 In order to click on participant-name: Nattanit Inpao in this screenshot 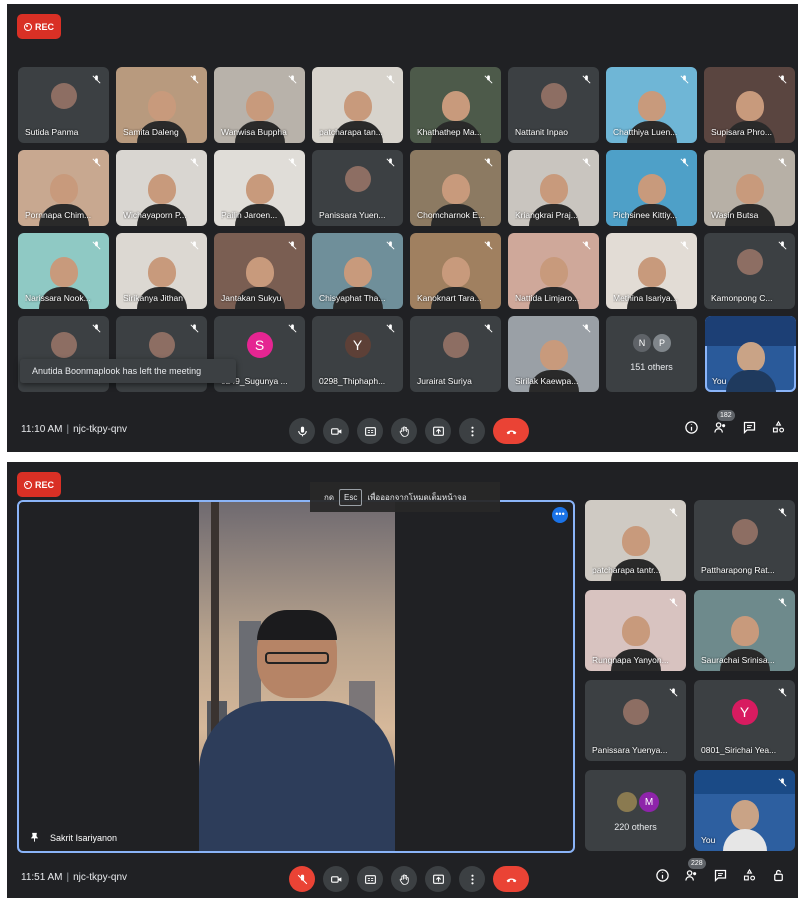, I will do `click(541, 132)`.